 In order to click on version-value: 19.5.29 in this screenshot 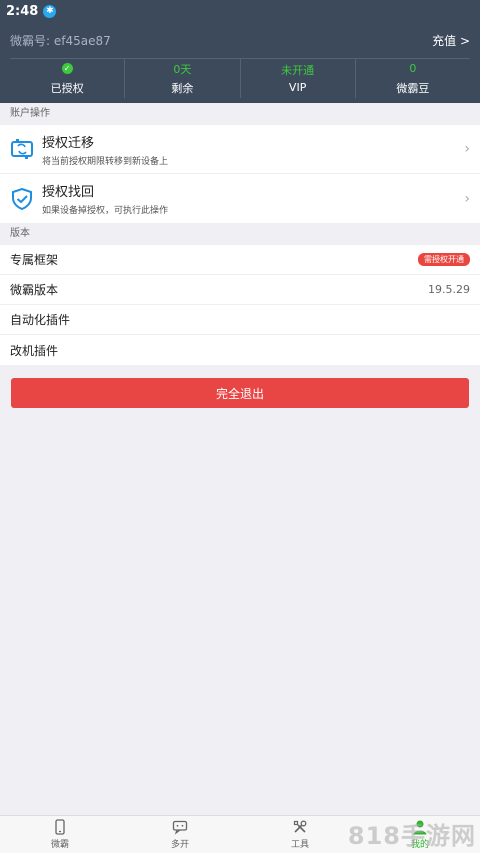, I will do `click(449, 289)`.